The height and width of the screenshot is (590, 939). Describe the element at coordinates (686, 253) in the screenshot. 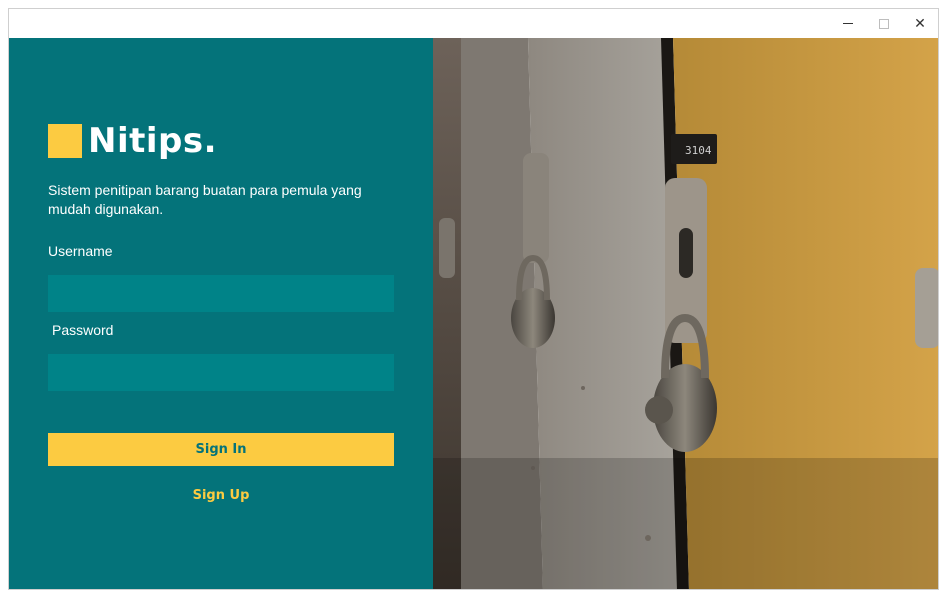

I see `hasp-slot-right` at that location.